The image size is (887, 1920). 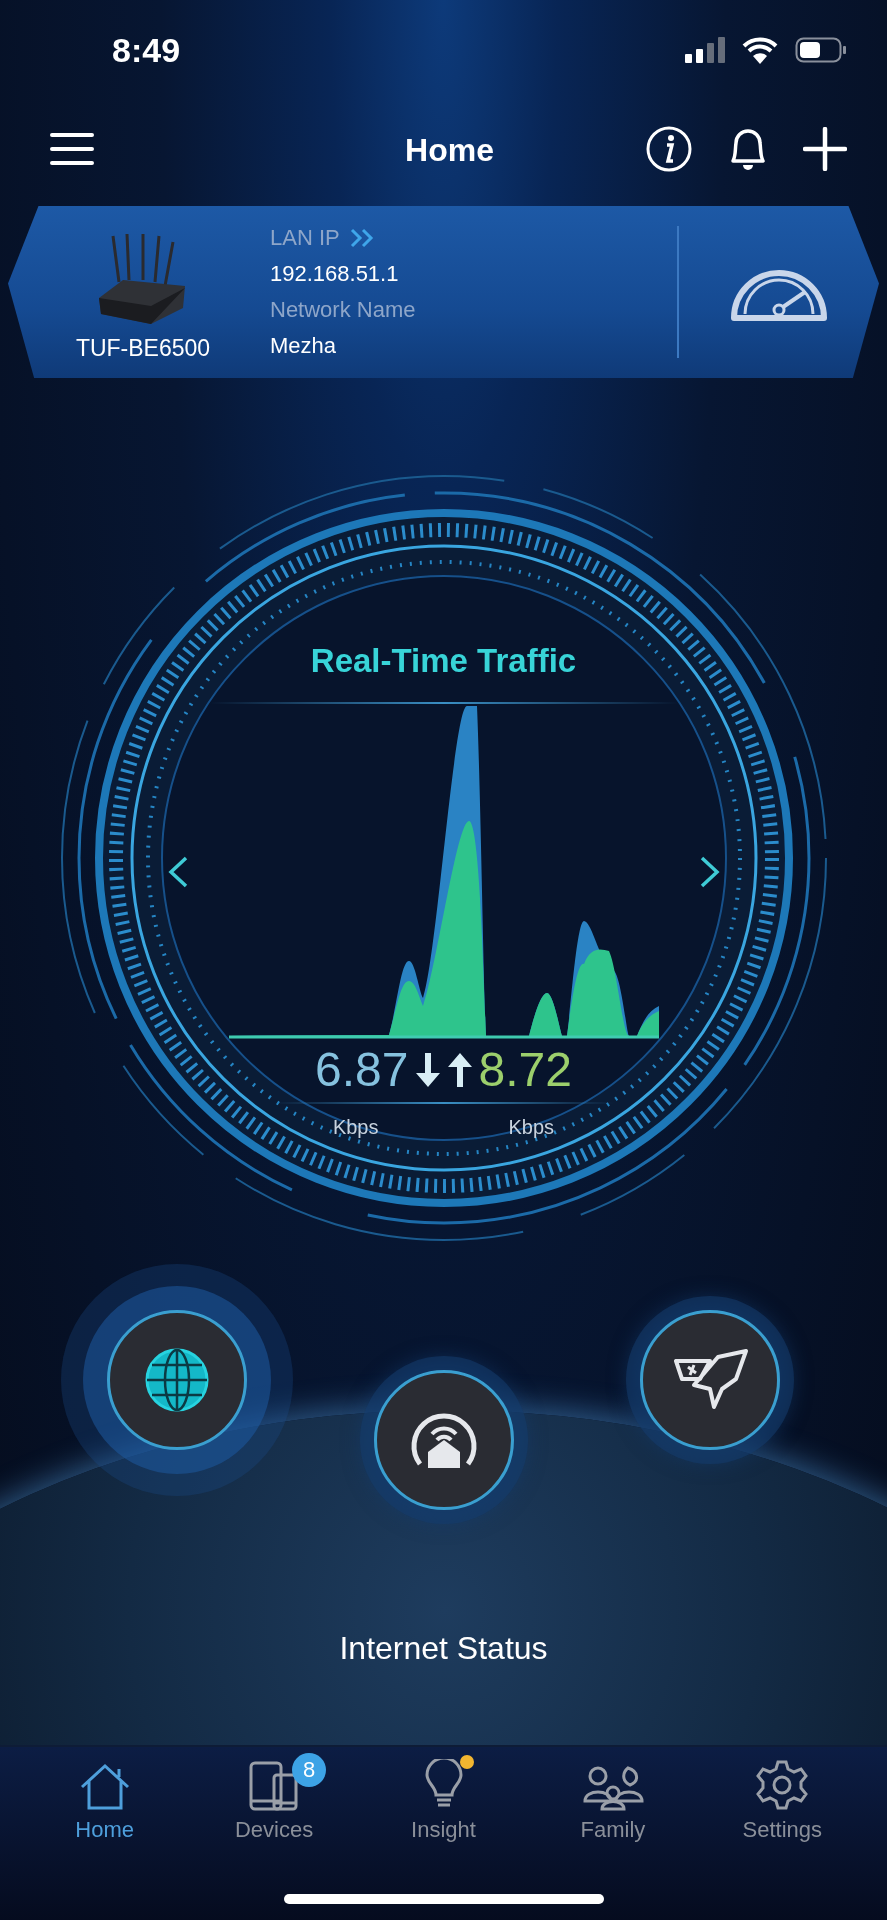 I want to click on add-button, so click(x=825, y=150).